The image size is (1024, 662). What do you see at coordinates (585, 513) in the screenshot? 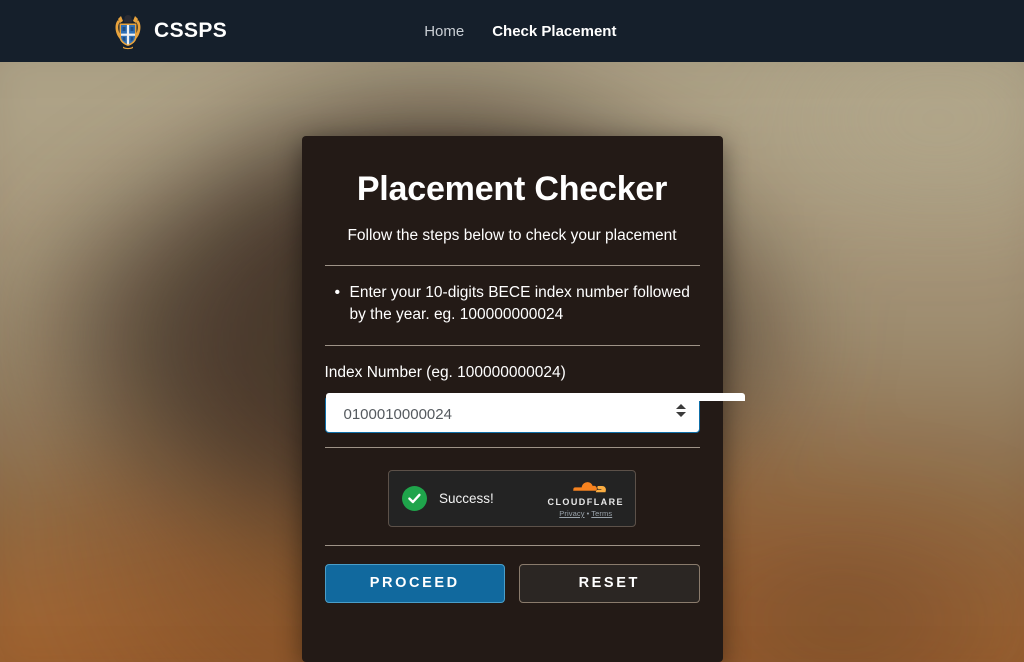
I see `turnstile-links: Privacy • Terms` at bounding box center [585, 513].